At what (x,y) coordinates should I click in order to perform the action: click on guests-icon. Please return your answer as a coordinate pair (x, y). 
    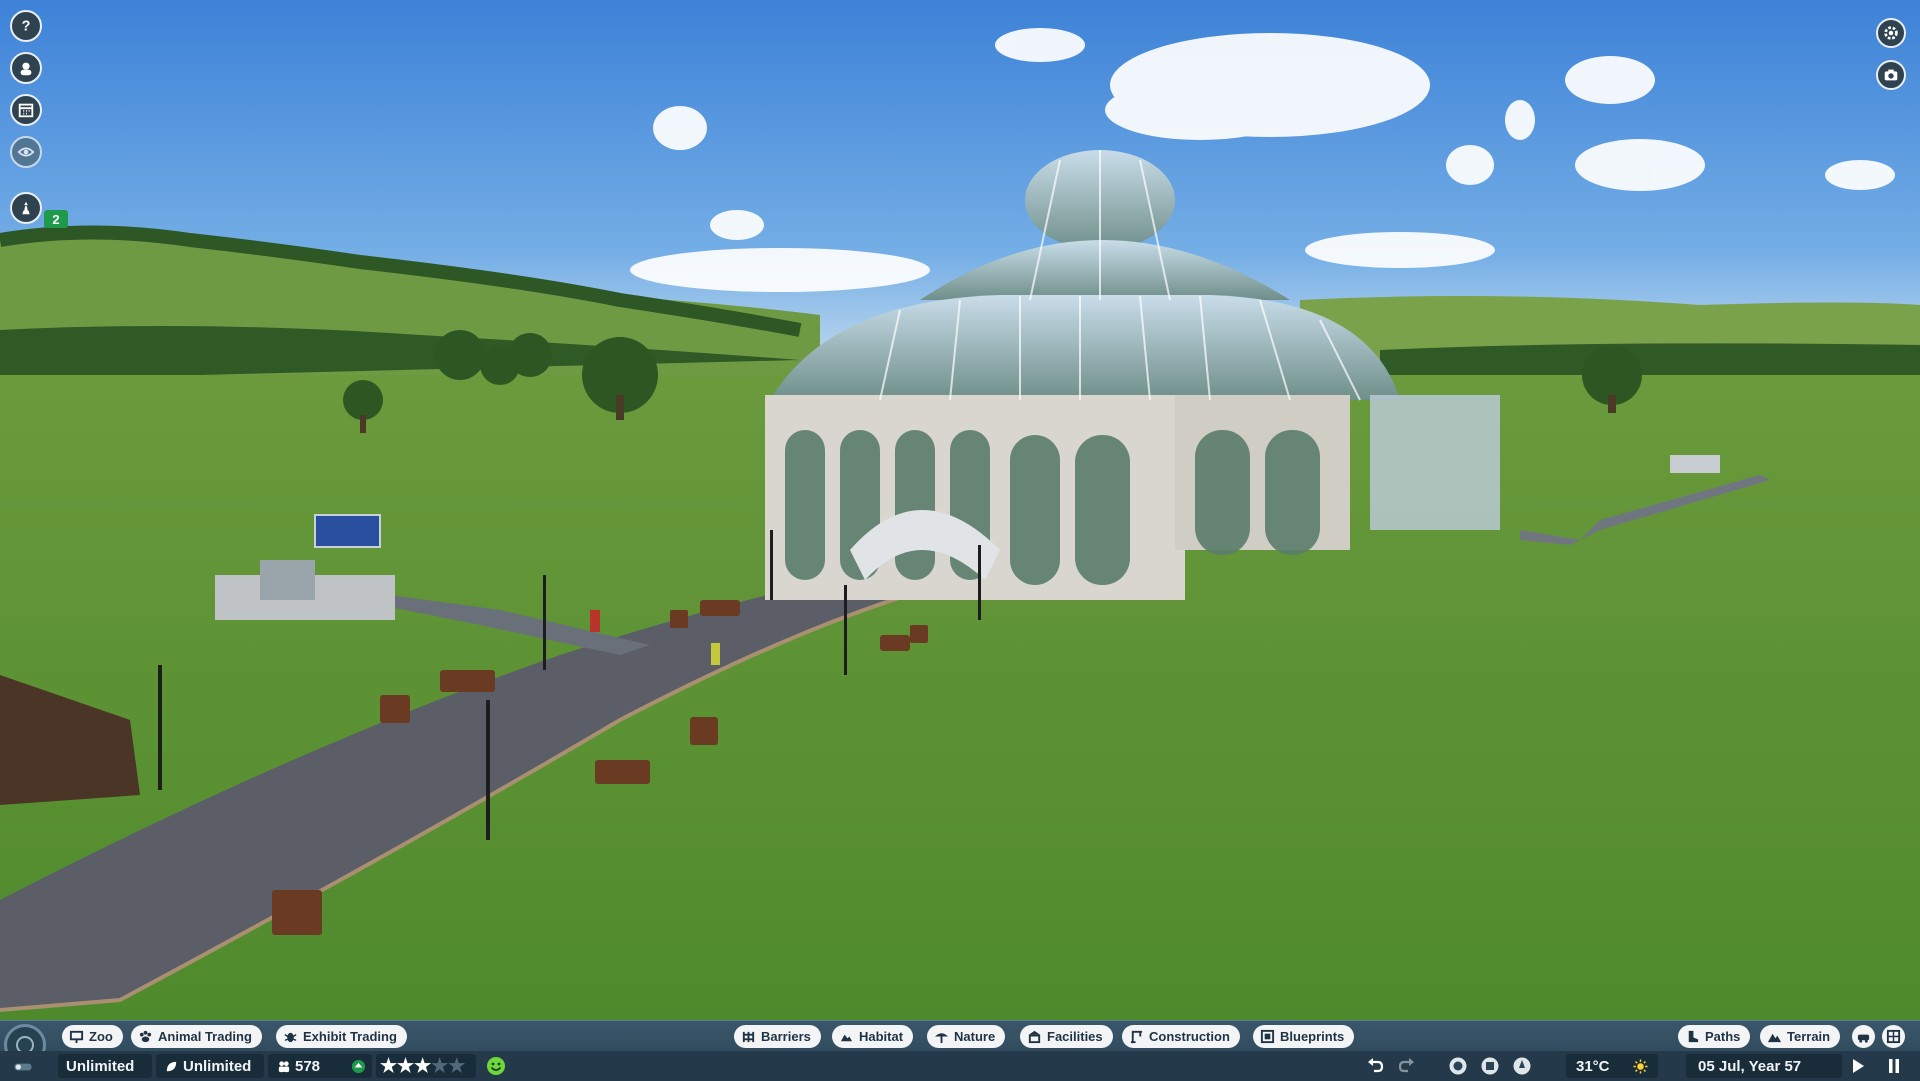
    Looking at the image, I should click on (284, 1066).